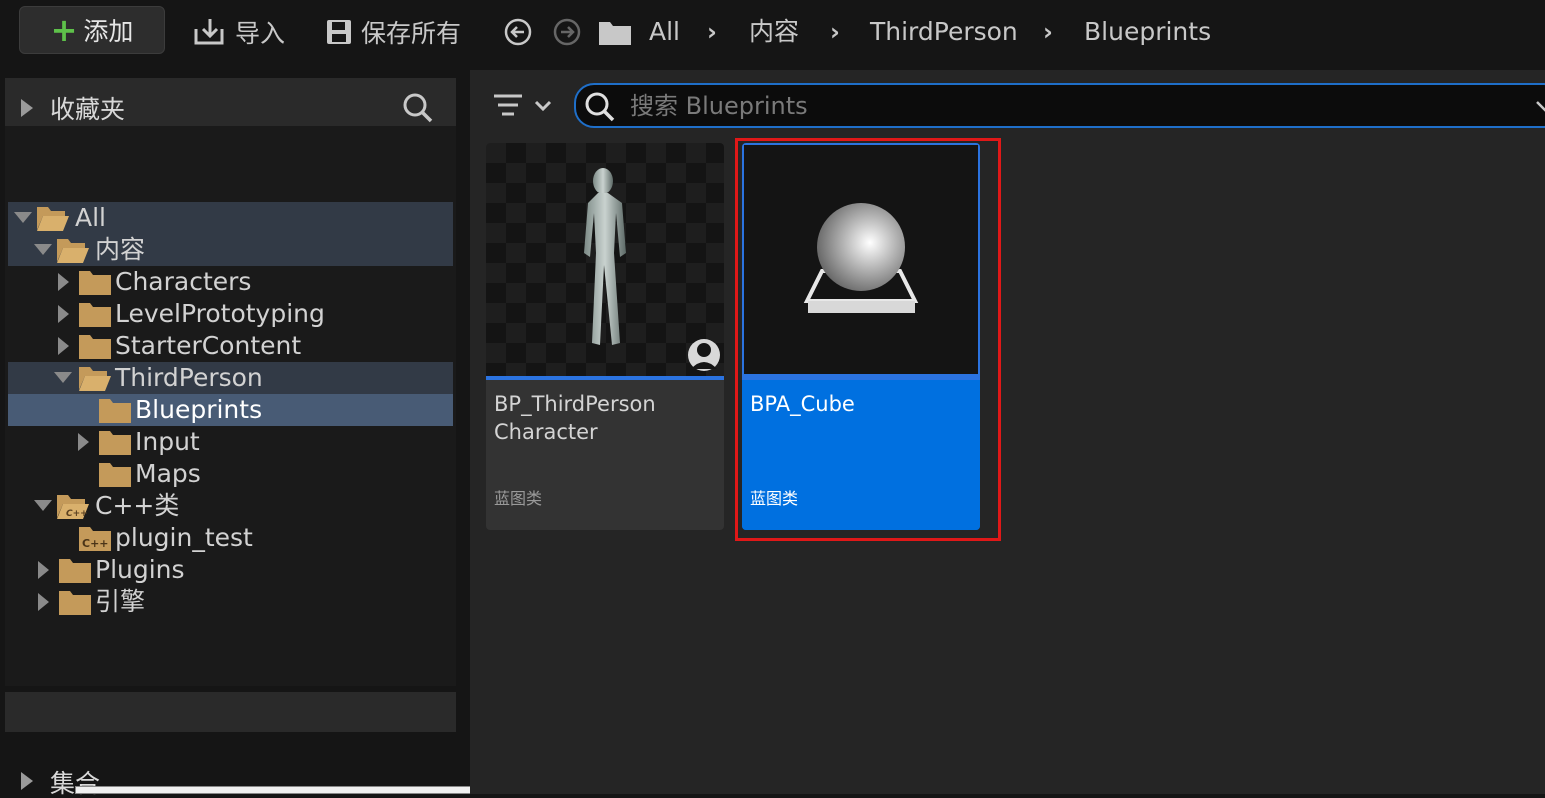 Image resolution: width=1545 pixels, height=798 pixels. Describe the element at coordinates (230, 506) in the screenshot. I see `tree-item-cpp-classes: C++ C++类` at that location.